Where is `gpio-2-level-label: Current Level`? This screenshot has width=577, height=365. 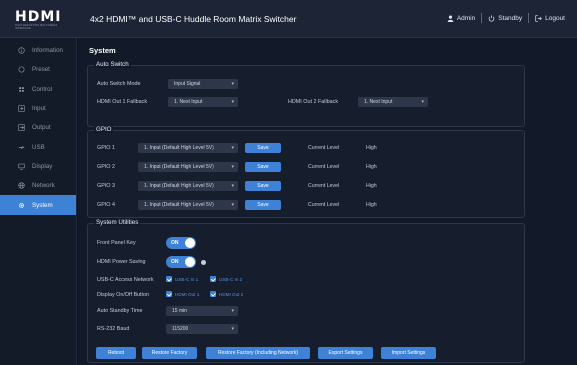 gpio-2-level-label: Current Level is located at coordinates (324, 167).